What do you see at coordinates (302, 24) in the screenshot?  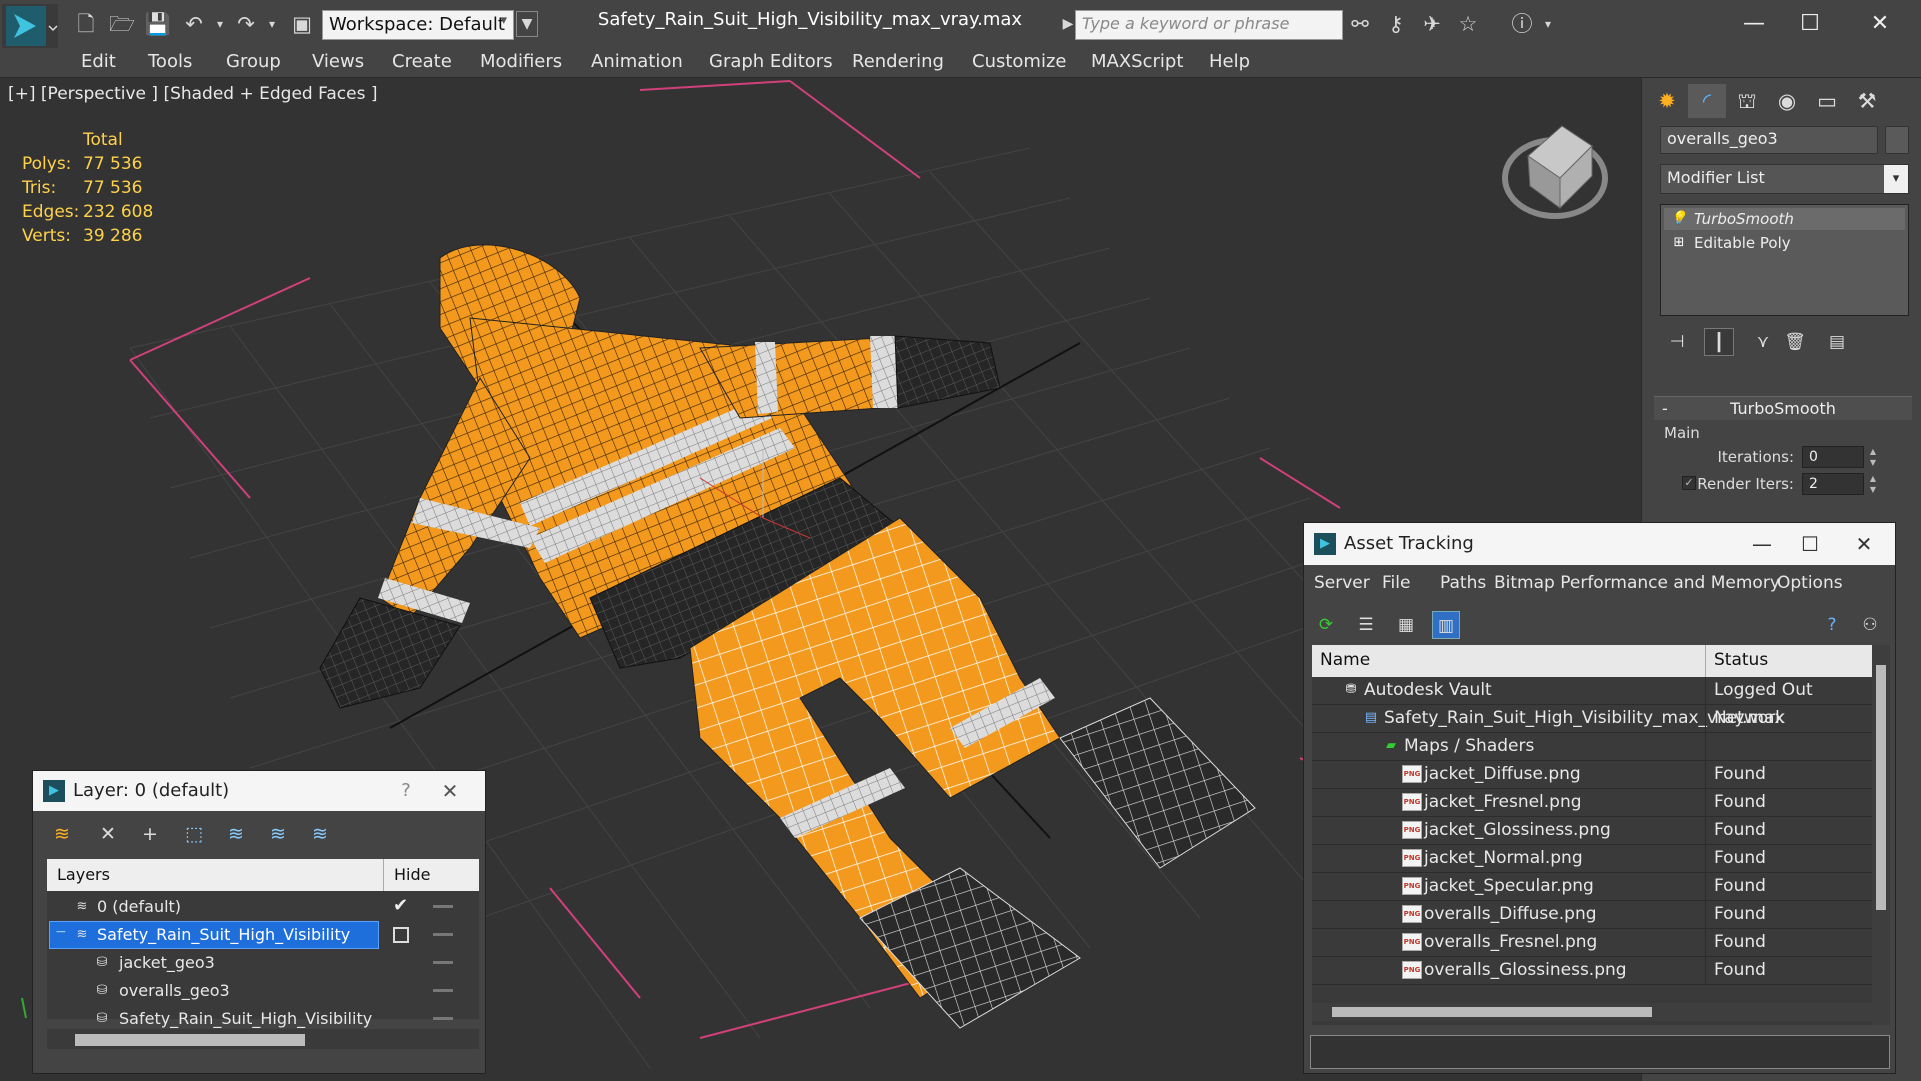 I see `project-folder-icon: ▣` at bounding box center [302, 24].